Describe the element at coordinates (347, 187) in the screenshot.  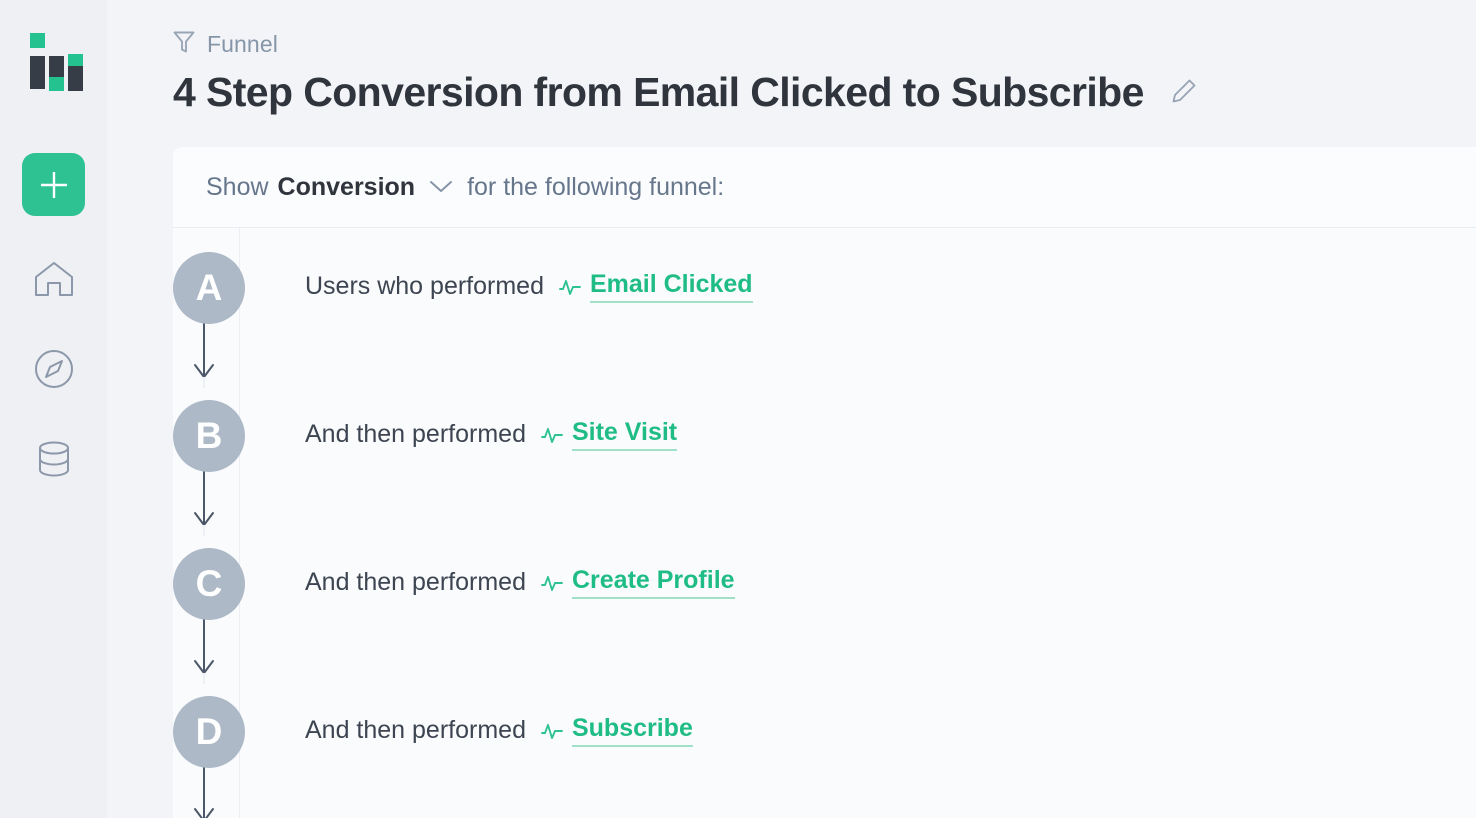
I see `metric-value: Conversion` at that location.